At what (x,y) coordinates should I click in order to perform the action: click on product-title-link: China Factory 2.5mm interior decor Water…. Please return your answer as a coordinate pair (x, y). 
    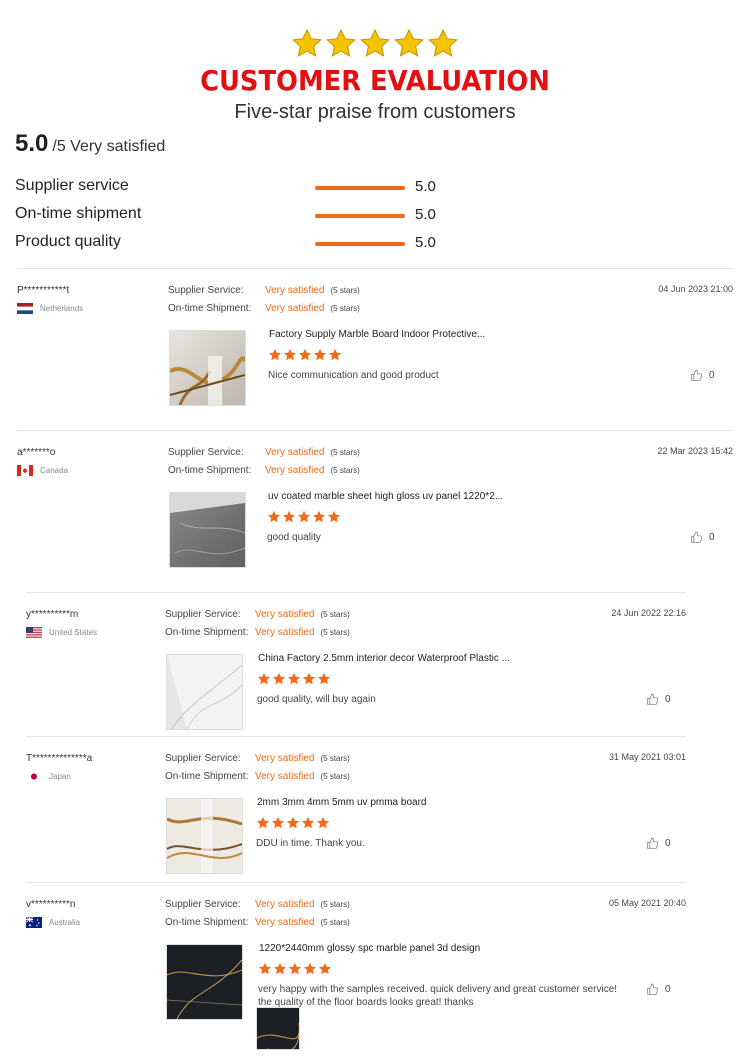
    Looking at the image, I should click on (384, 658).